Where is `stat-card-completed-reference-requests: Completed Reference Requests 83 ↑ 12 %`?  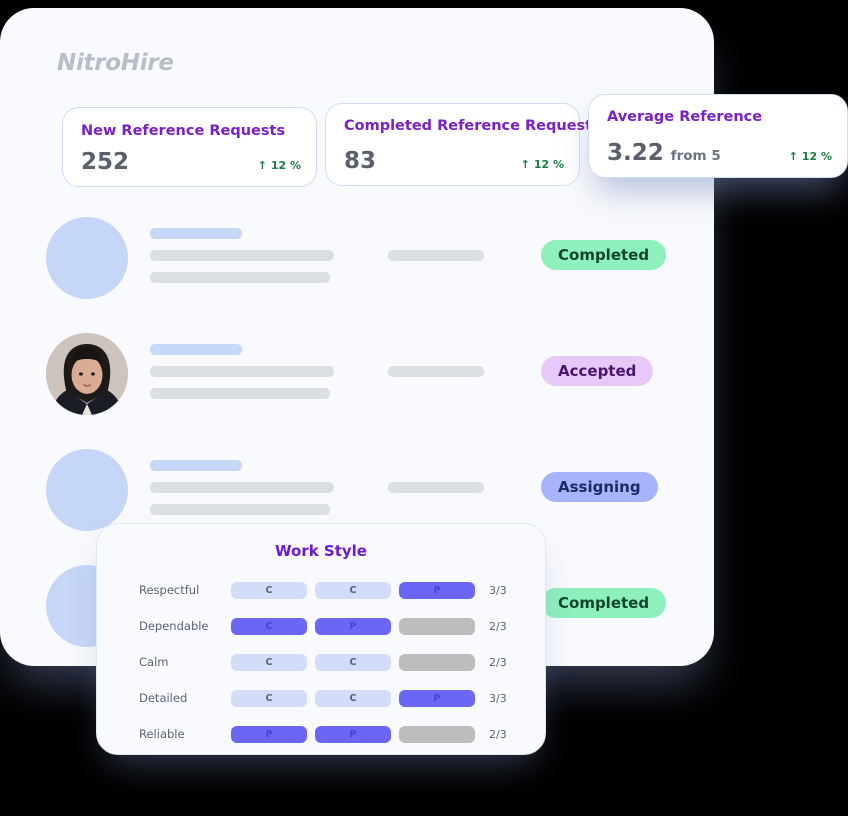 stat-card-completed-reference-requests: Completed Reference Requests 83 ↑ 12 % is located at coordinates (463, 144).